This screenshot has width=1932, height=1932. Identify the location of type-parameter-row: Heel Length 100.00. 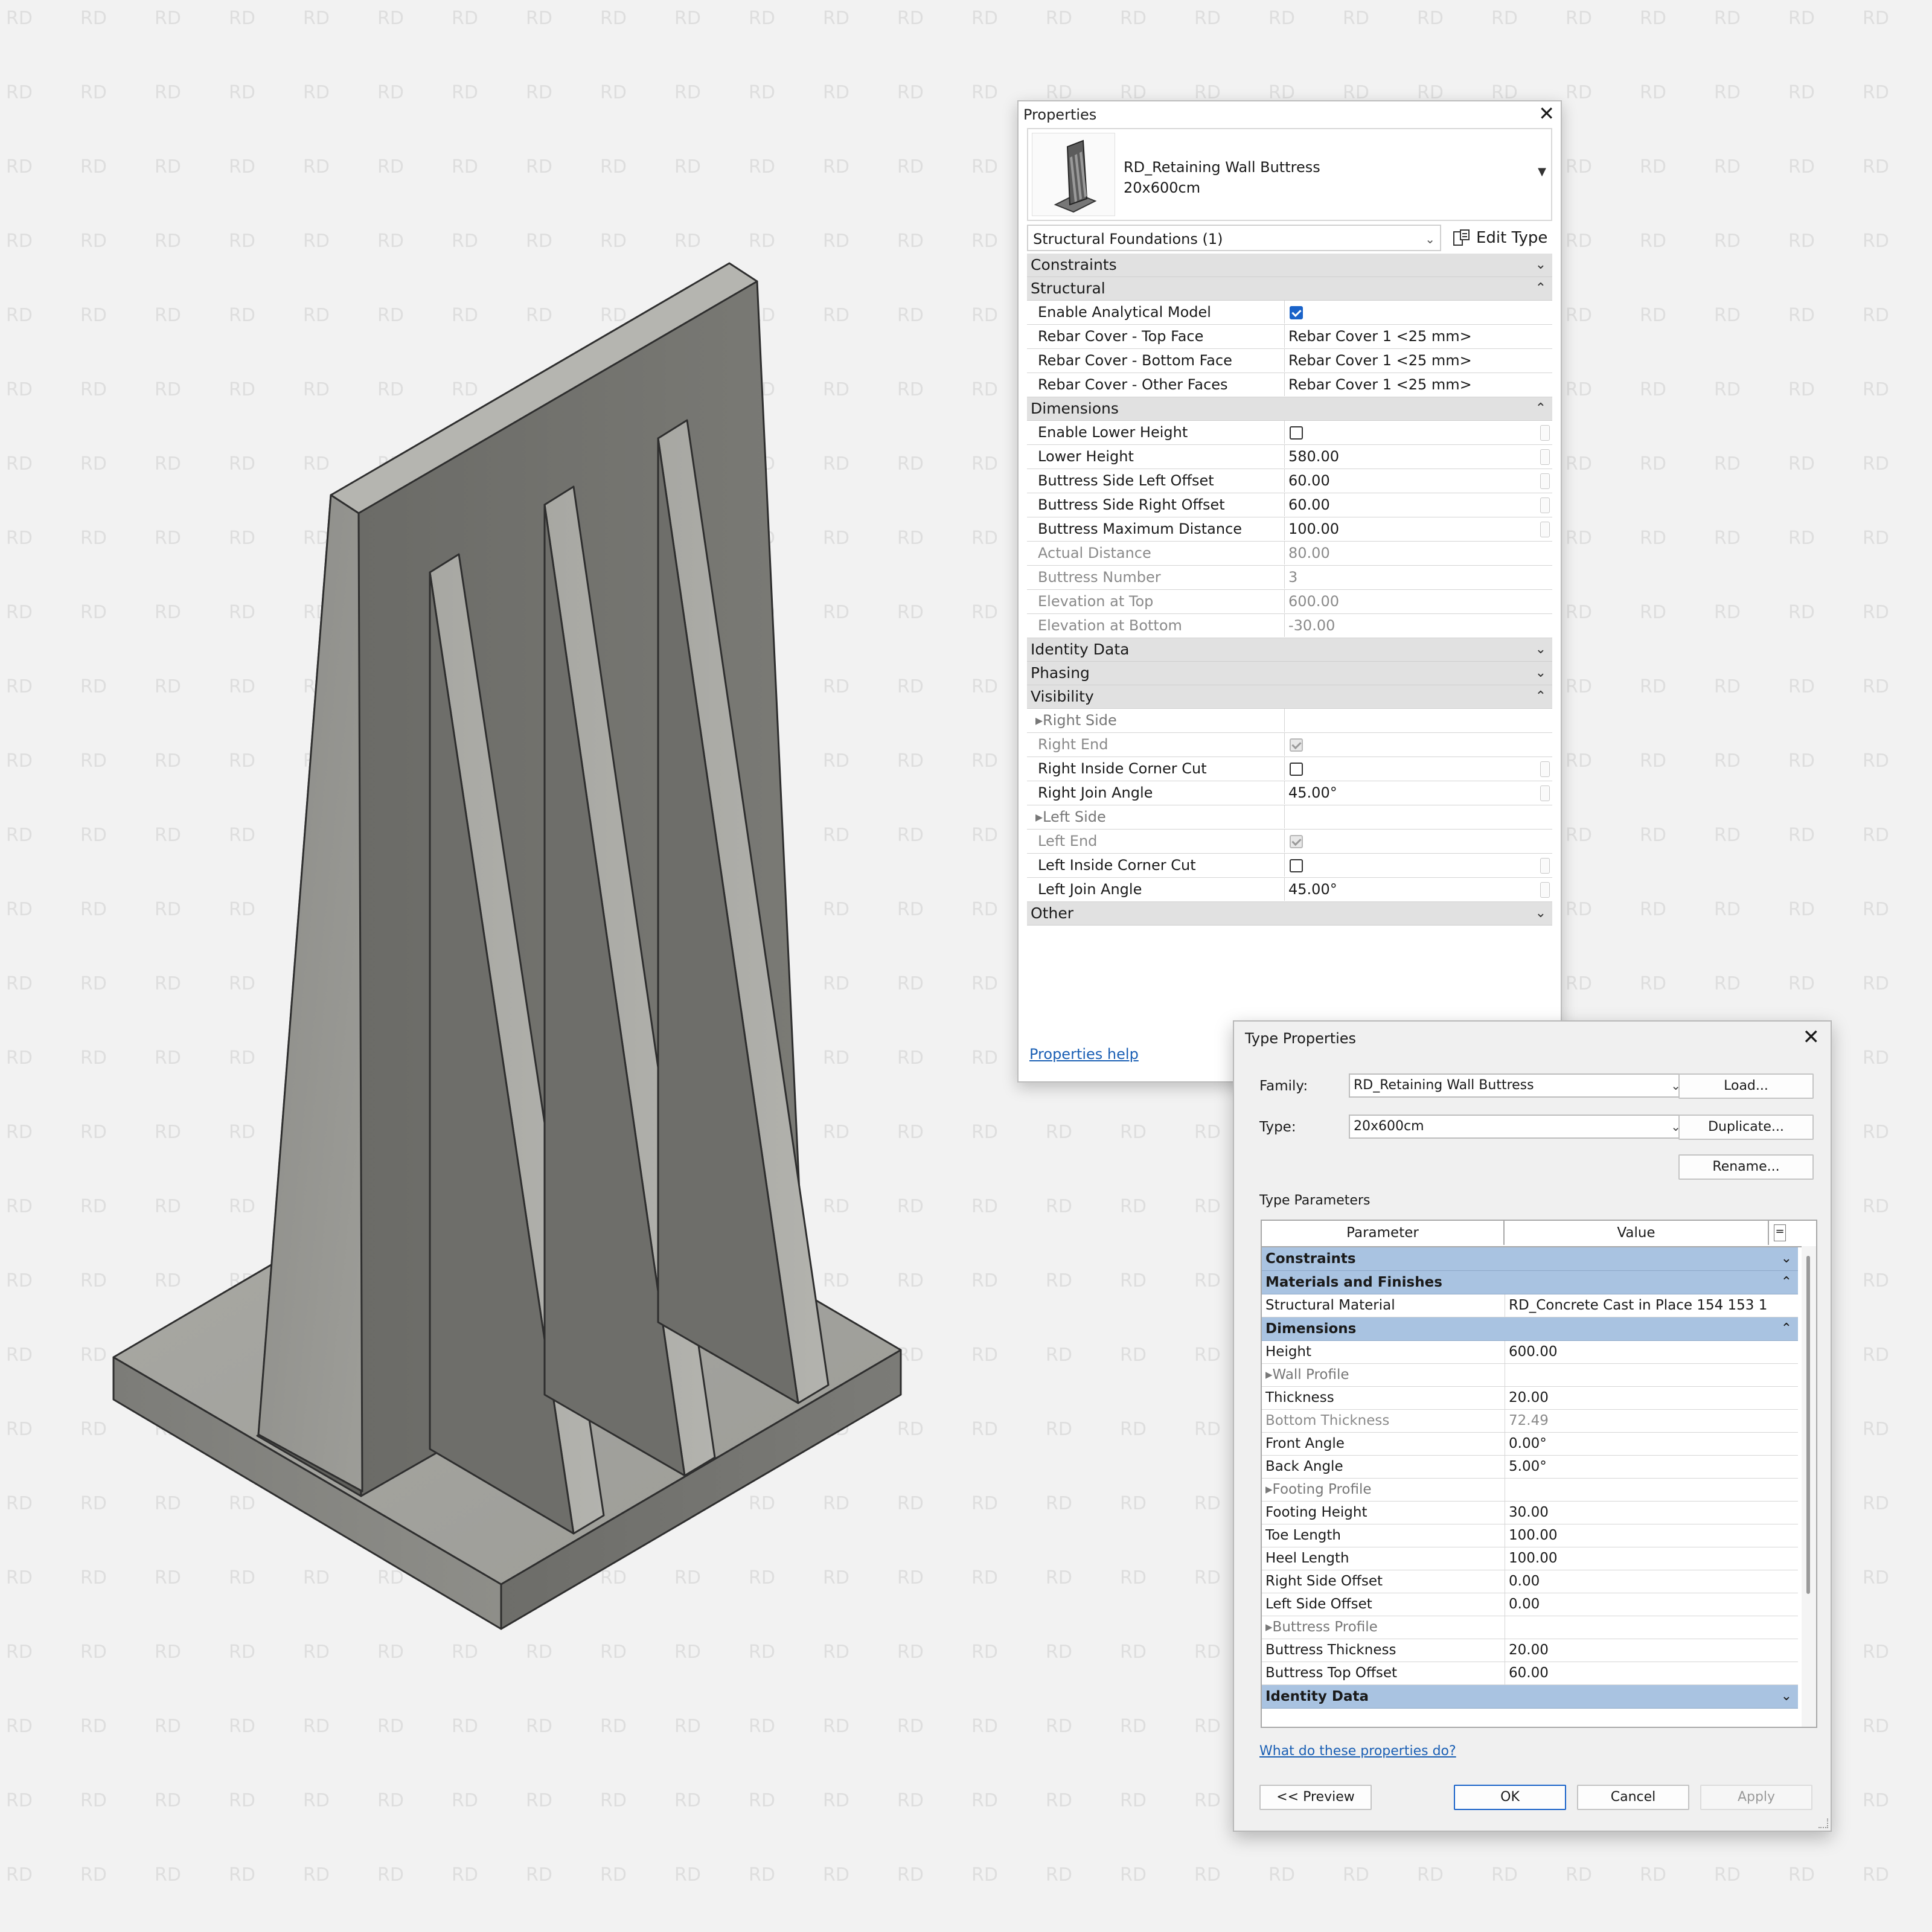
(1537, 1558).